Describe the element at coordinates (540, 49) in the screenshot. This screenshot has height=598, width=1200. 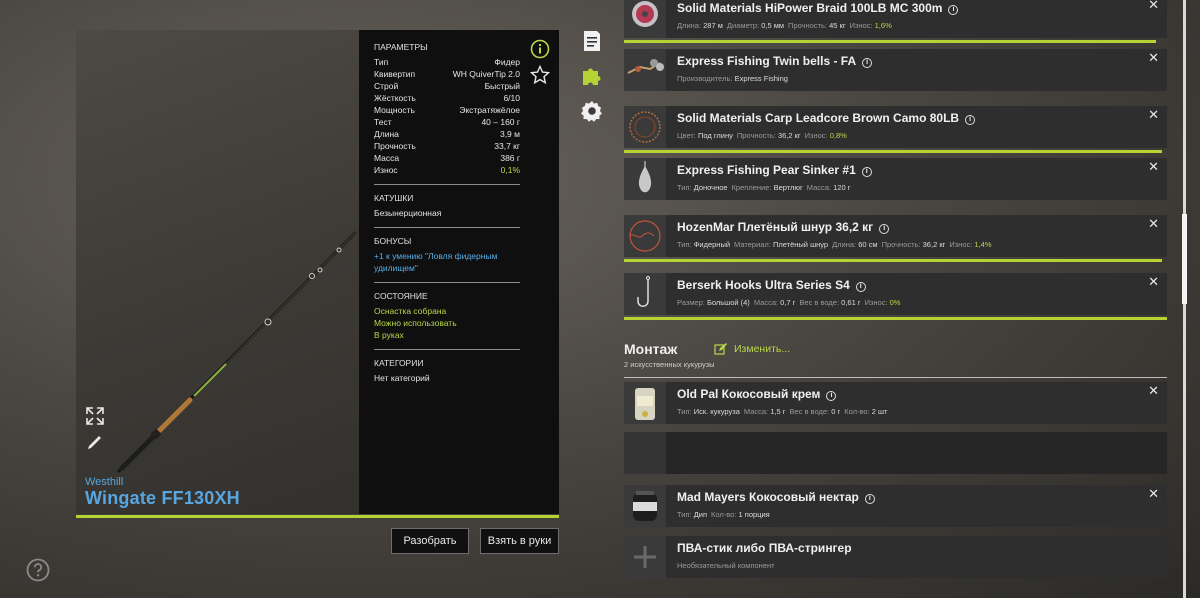
I see `info-icon` at that location.